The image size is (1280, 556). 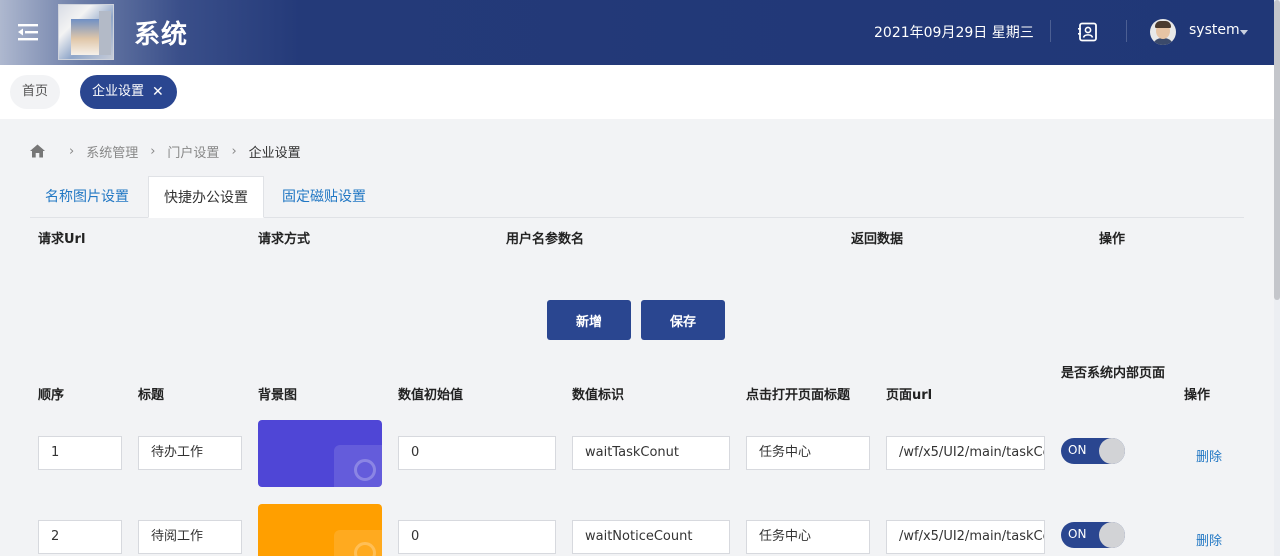 What do you see at coordinates (683, 320) in the screenshot?
I see `save-button: 保存` at bounding box center [683, 320].